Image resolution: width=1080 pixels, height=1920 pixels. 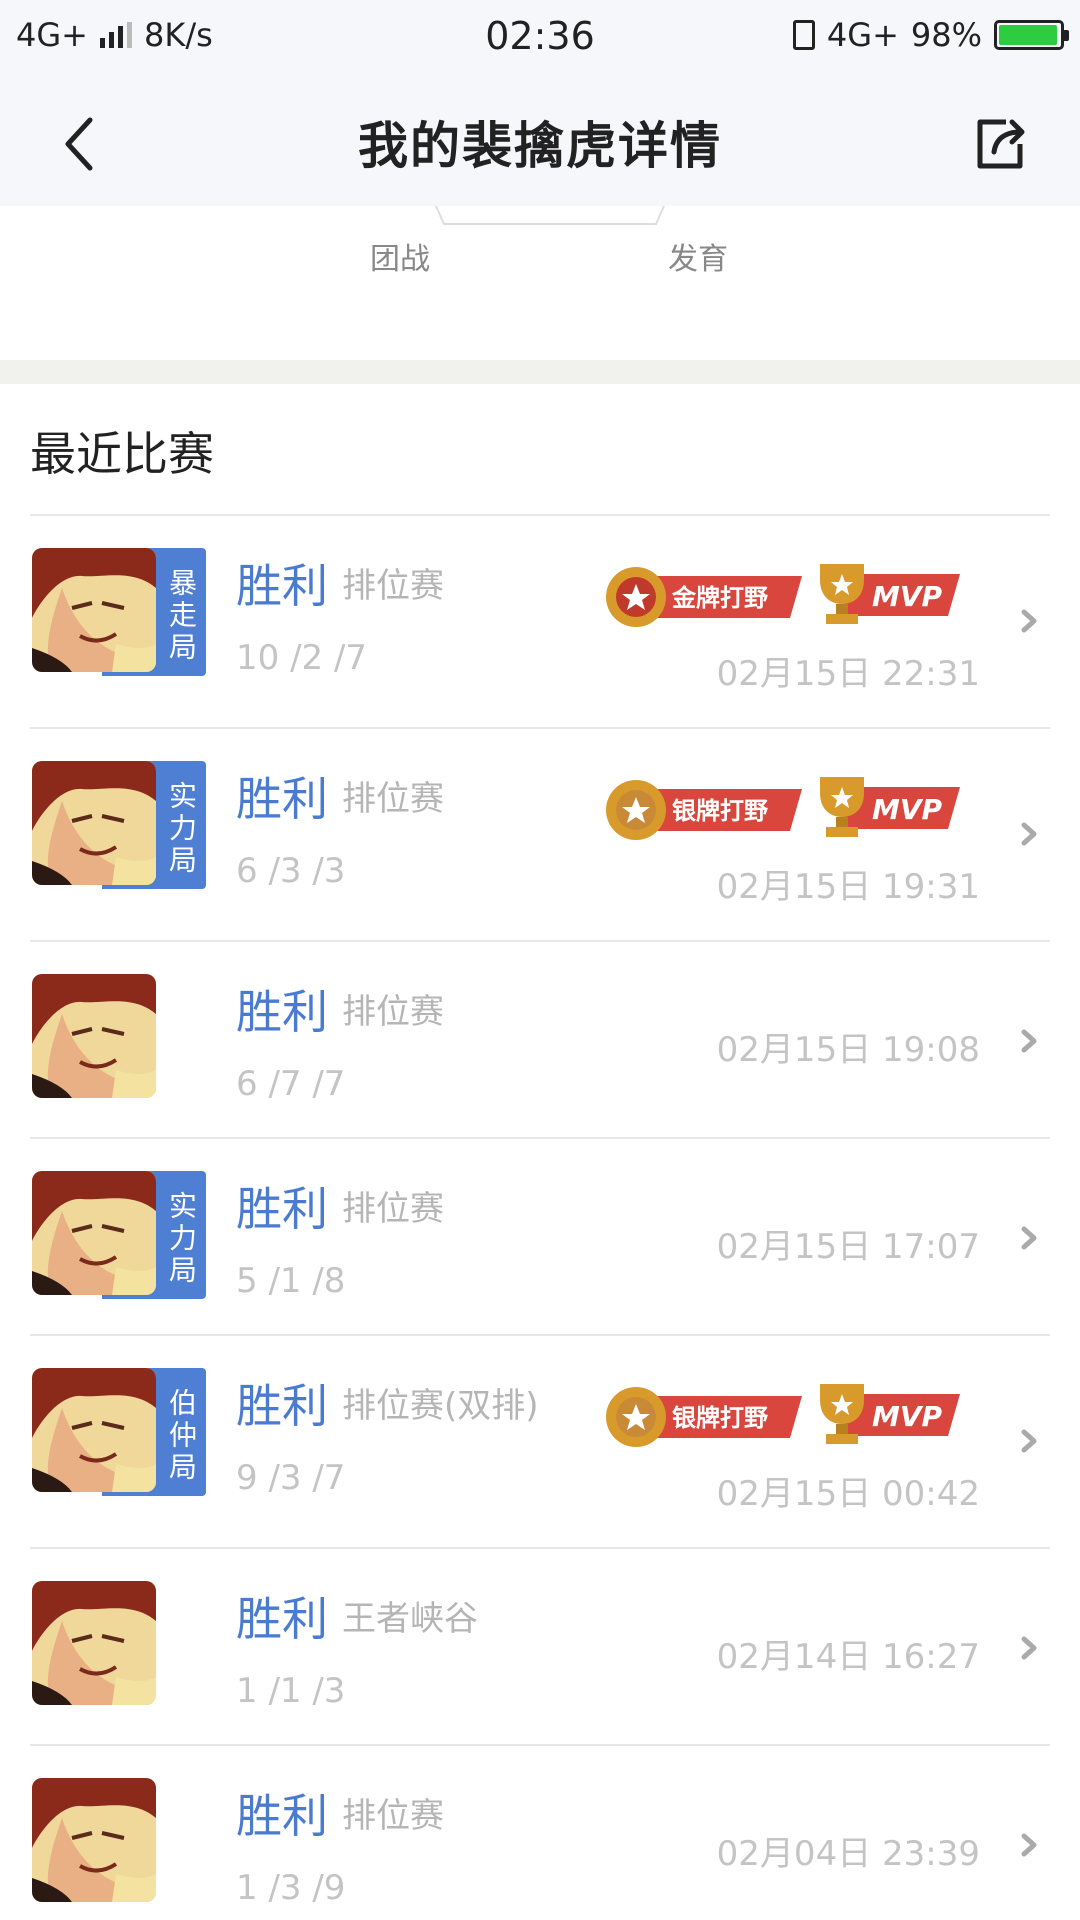 I want to click on match-date: 02月15日 22:31, so click(x=848, y=674).